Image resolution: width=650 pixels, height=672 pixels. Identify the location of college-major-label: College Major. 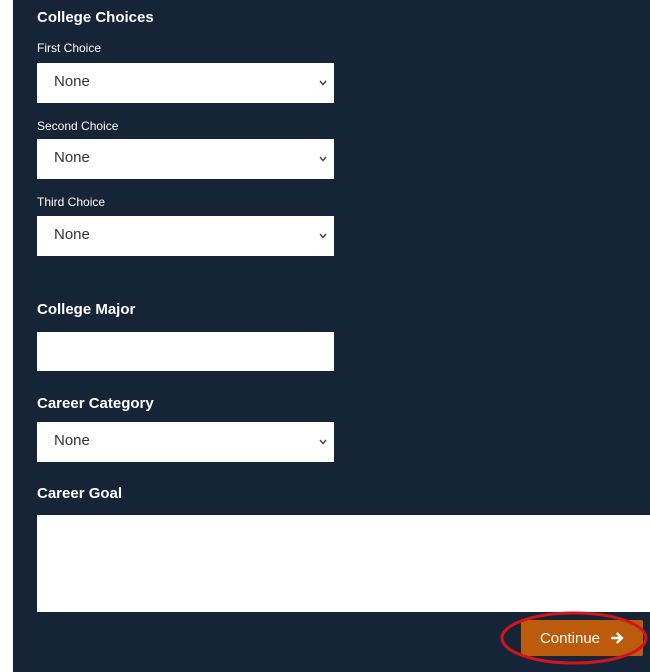
(86, 309).